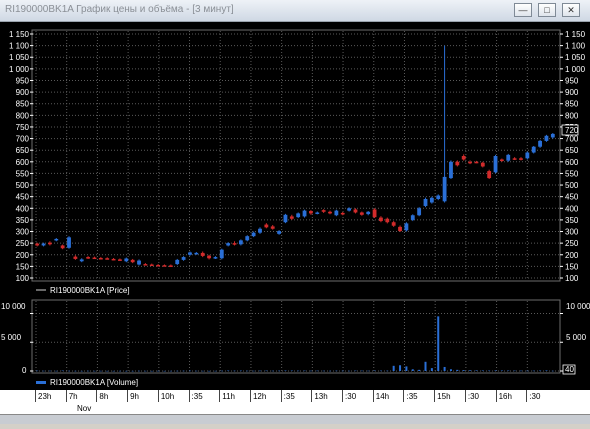 This screenshot has height=429, width=590. Describe the element at coordinates (23, 208) in the screenshot. I see `price-ytick-left: 400` at that location.